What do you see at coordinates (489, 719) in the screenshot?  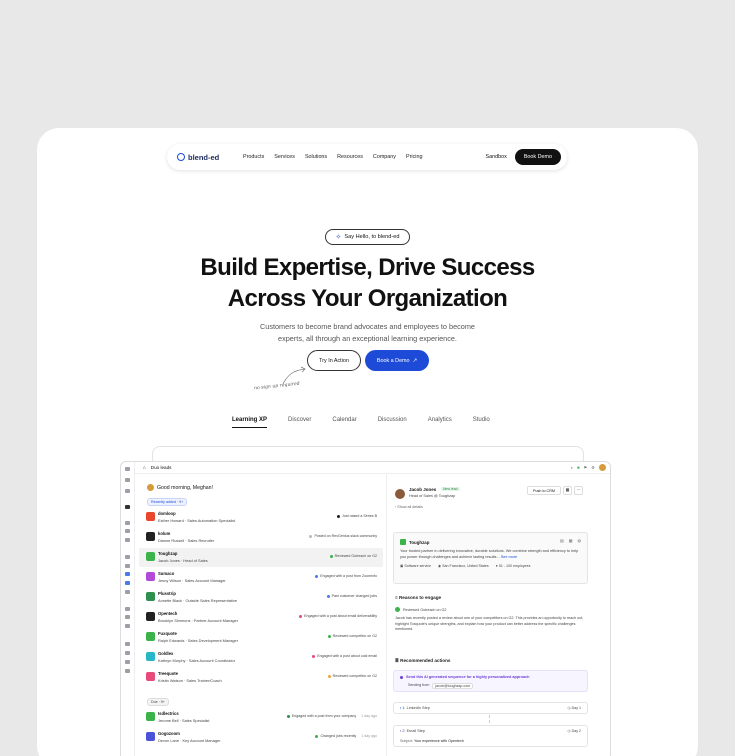 I see `step-connector` at bounding box center [489, 719].